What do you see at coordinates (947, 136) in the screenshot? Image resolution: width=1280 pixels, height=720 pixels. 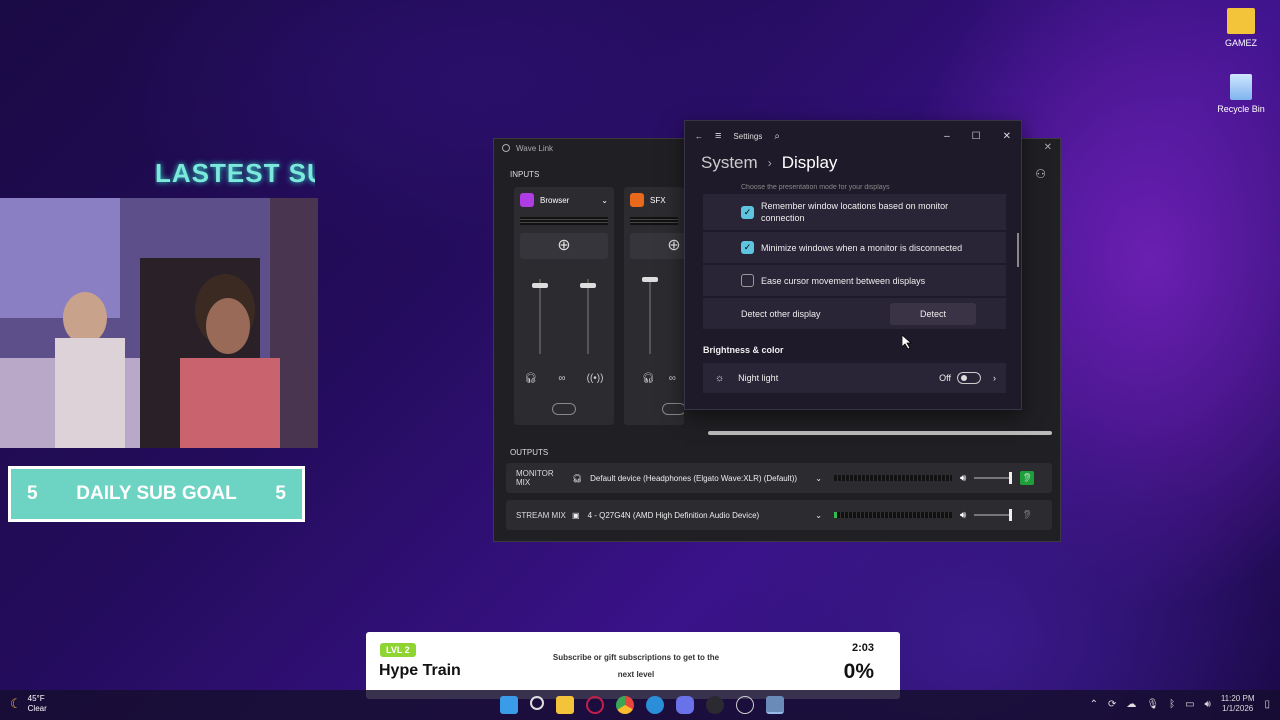 I see `minimize-icon: –` at bounding box center [947, 136].